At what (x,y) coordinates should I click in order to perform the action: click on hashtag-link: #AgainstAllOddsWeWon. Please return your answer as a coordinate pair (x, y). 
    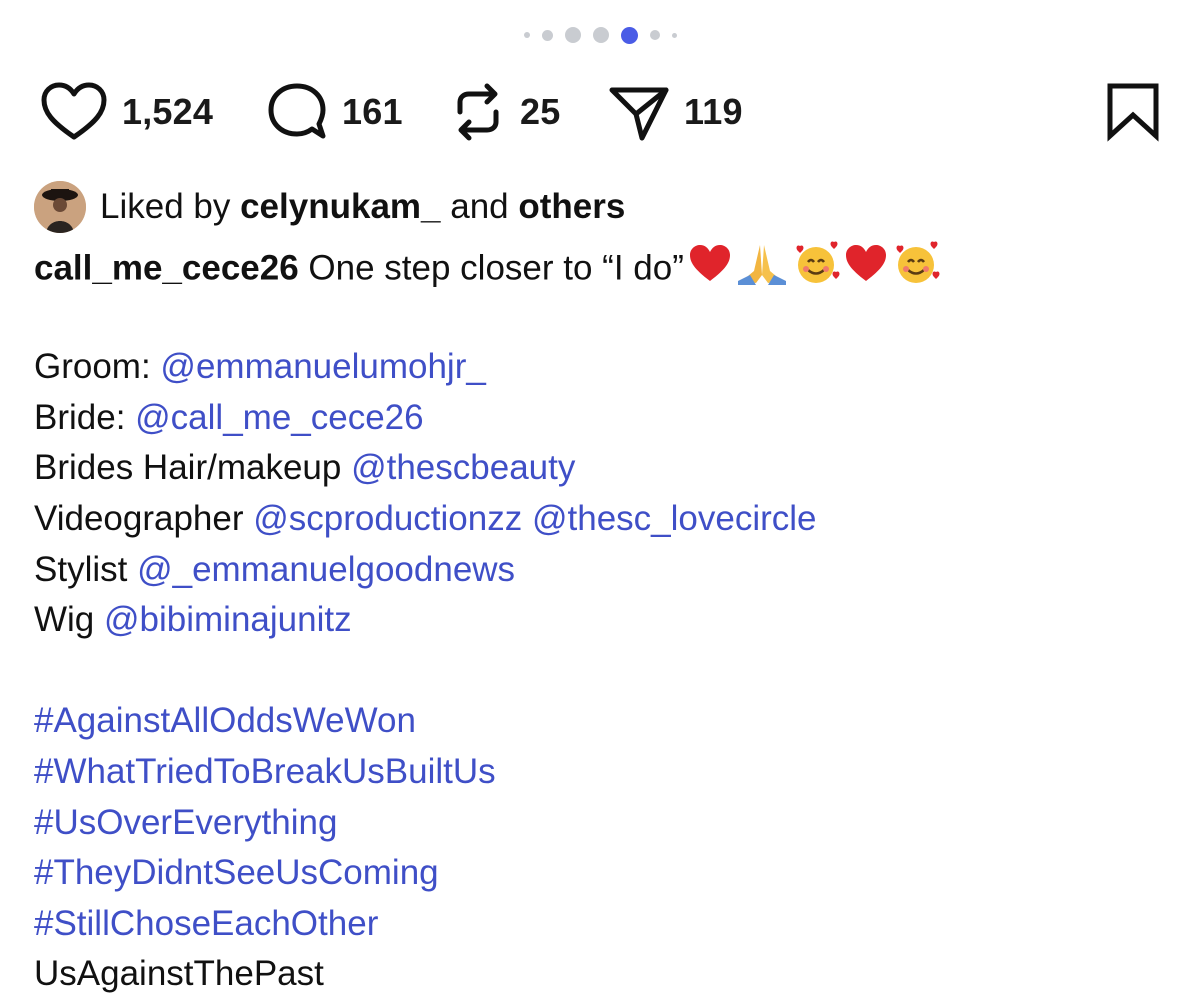
    Looking at the image, I should click on (602, 721).